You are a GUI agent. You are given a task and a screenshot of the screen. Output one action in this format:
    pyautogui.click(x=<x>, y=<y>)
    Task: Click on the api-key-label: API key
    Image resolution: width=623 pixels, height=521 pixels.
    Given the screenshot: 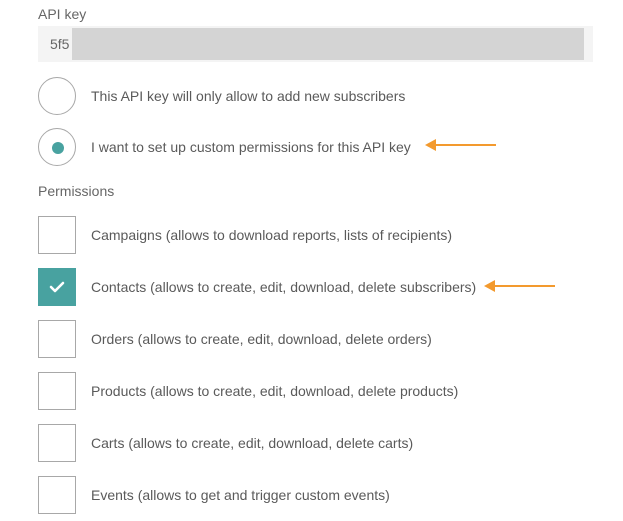 What is the action you would take?
    pyautogui.click(x=62, y=14)
    